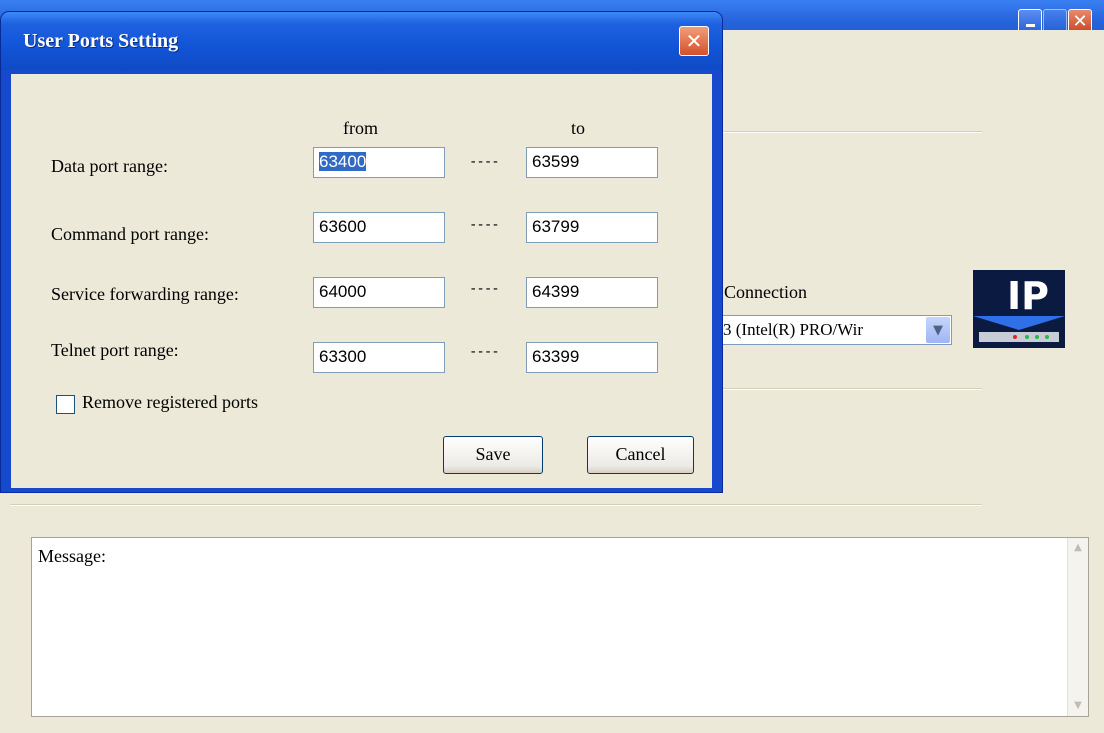  What do you see at coordinates (592, 357) in the screenshot?
I see `telnet-port-to-input: 63399` at bounding box center [592, 357].